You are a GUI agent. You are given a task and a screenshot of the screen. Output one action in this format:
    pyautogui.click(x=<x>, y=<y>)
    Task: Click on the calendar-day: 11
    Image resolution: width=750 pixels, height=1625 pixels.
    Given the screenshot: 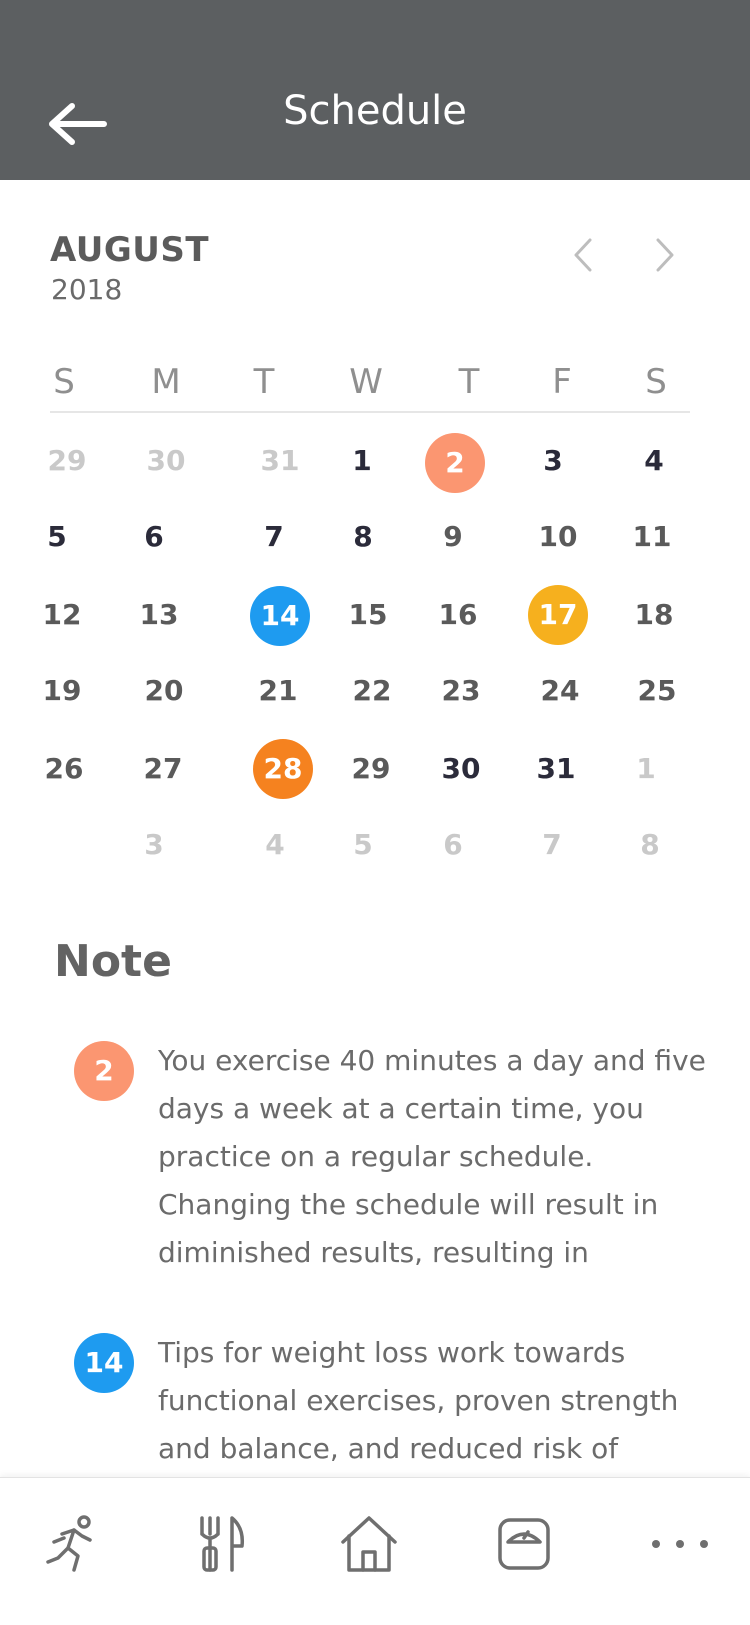 What is the action you would take?
    pyautogui.click(x=652, y=537)
    